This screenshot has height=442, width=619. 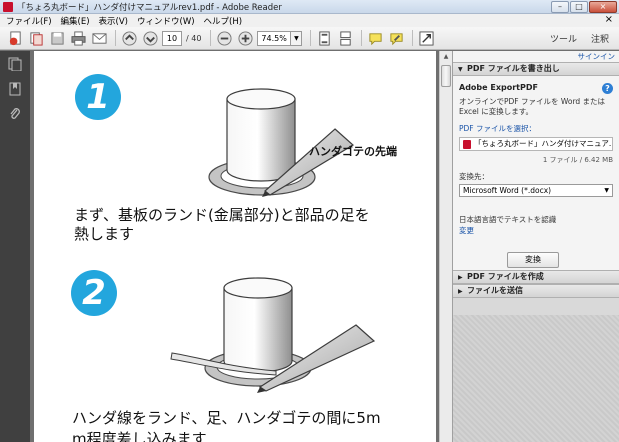 What do you see at coordinates (104, 234) in the screenshot?
I see `step1-text-line2: 熱します` at bounding box center [104, 234].